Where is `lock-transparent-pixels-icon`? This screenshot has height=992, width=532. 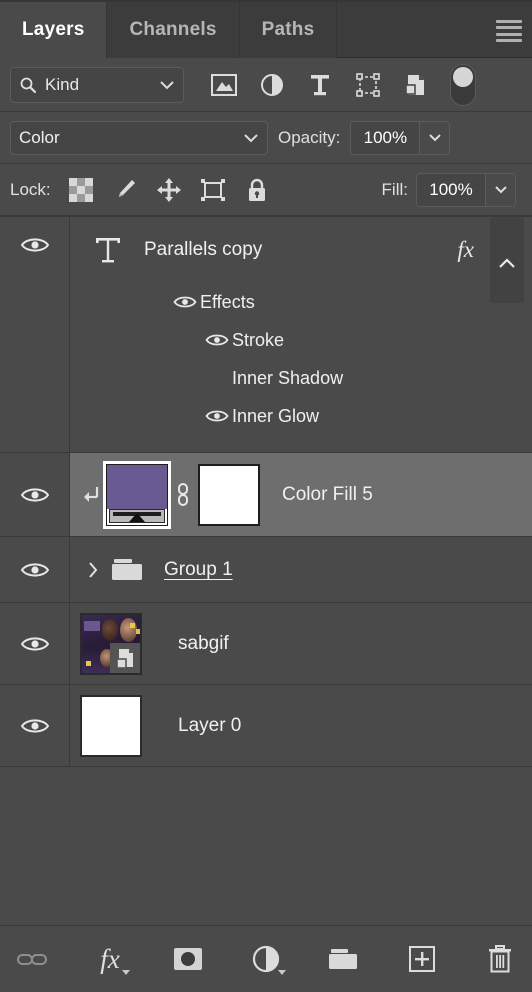
lock-transparent-pixels-icon is located at coordinates (81, 190).